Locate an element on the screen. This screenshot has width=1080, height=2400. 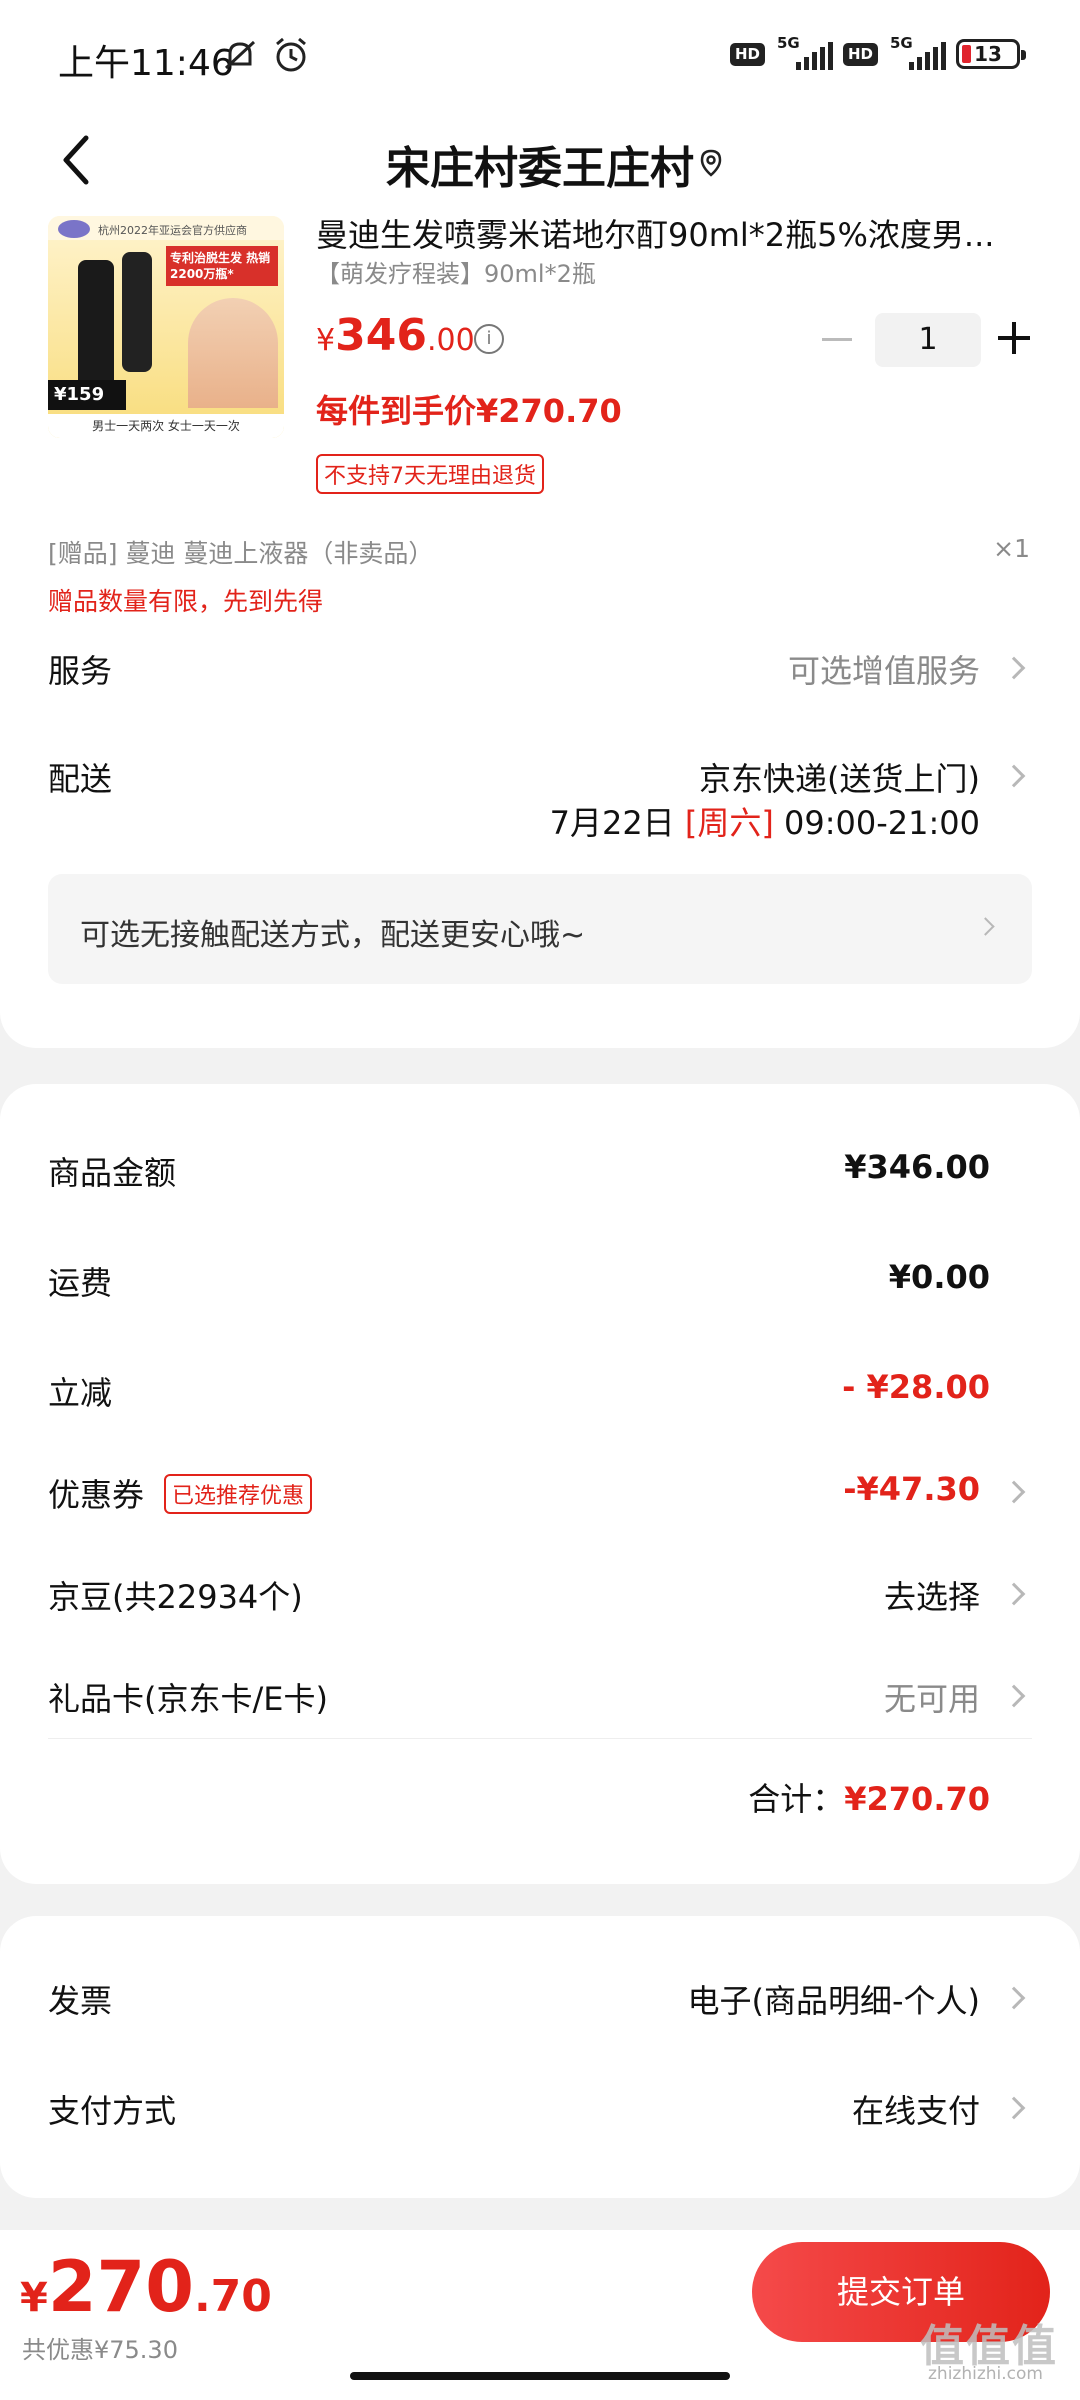
total-currency: ¥ is located at coordinates (34, 2298).